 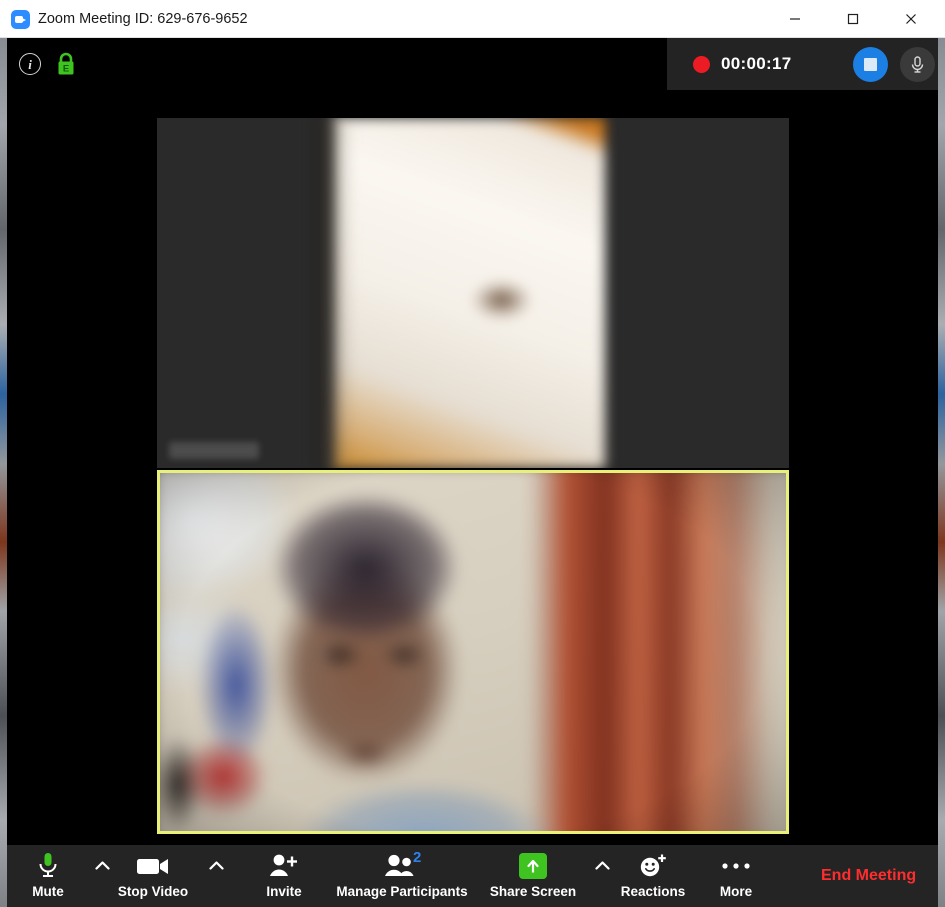 I want to click on share-screen-button: Share Screen, so click(x=533, y=876).